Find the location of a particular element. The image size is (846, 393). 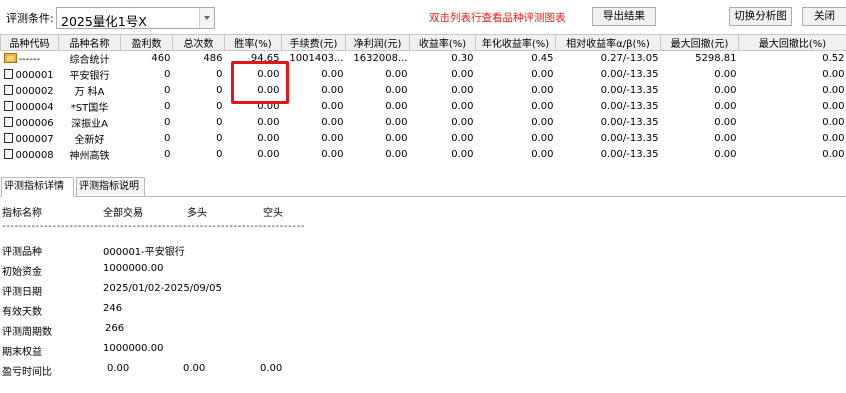

tab-indicator-details: 评测指标详情 is located at coordinates (37, 187).